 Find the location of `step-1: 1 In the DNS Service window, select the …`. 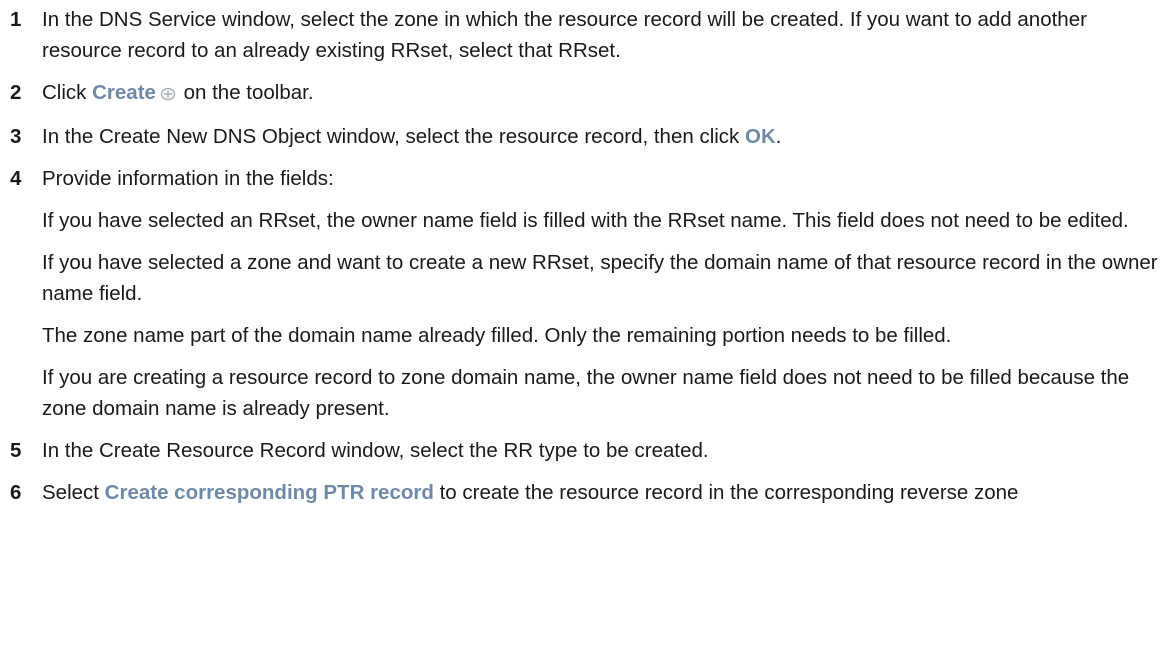

step-1: 1 In the DNS Service window, select the … is located at coordinates (585, 35).